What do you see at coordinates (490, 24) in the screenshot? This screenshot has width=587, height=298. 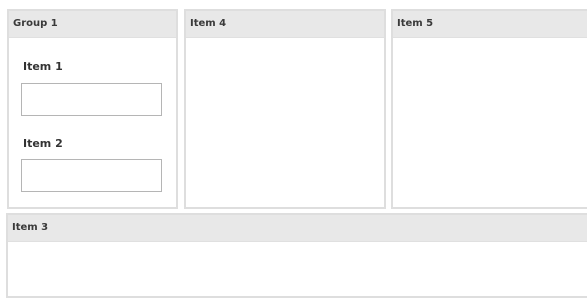 I see `item-5-header: Item 5` at bounding box center [490, 24].